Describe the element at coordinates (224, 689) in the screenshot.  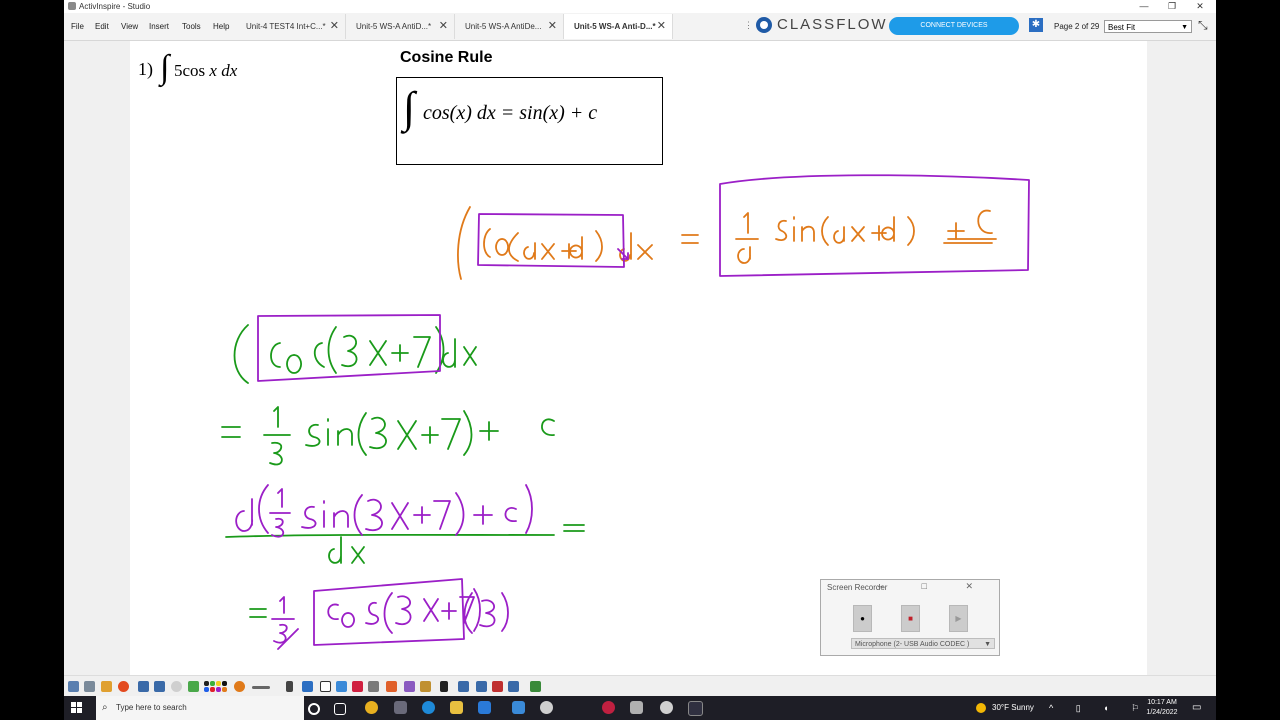
I see `color-swatch-orange` at that location.